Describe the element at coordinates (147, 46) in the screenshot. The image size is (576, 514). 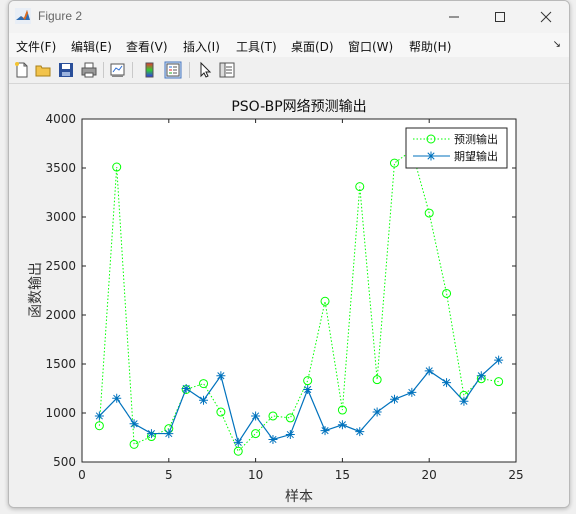
I see `menu-view: 查看(V)` at that location.